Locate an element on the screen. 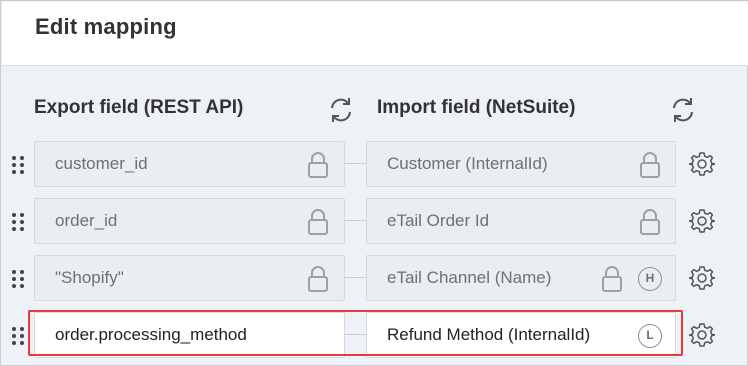 The width and height of the screenshot is (748, 366). import-field-header: Import field (NetSuite) is located at coordinates (476, 107).